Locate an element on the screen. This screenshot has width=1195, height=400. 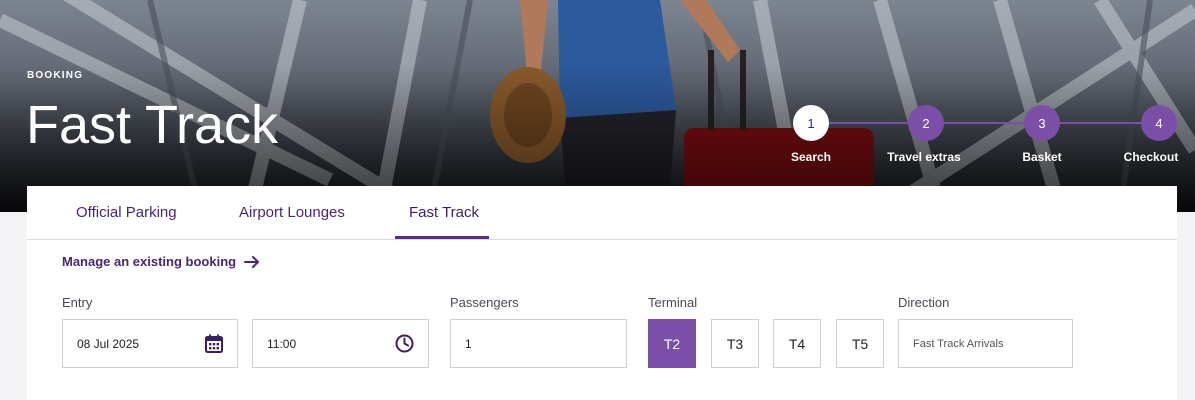
terminal-t2-button: T2 is located at coordinates (672, 343).